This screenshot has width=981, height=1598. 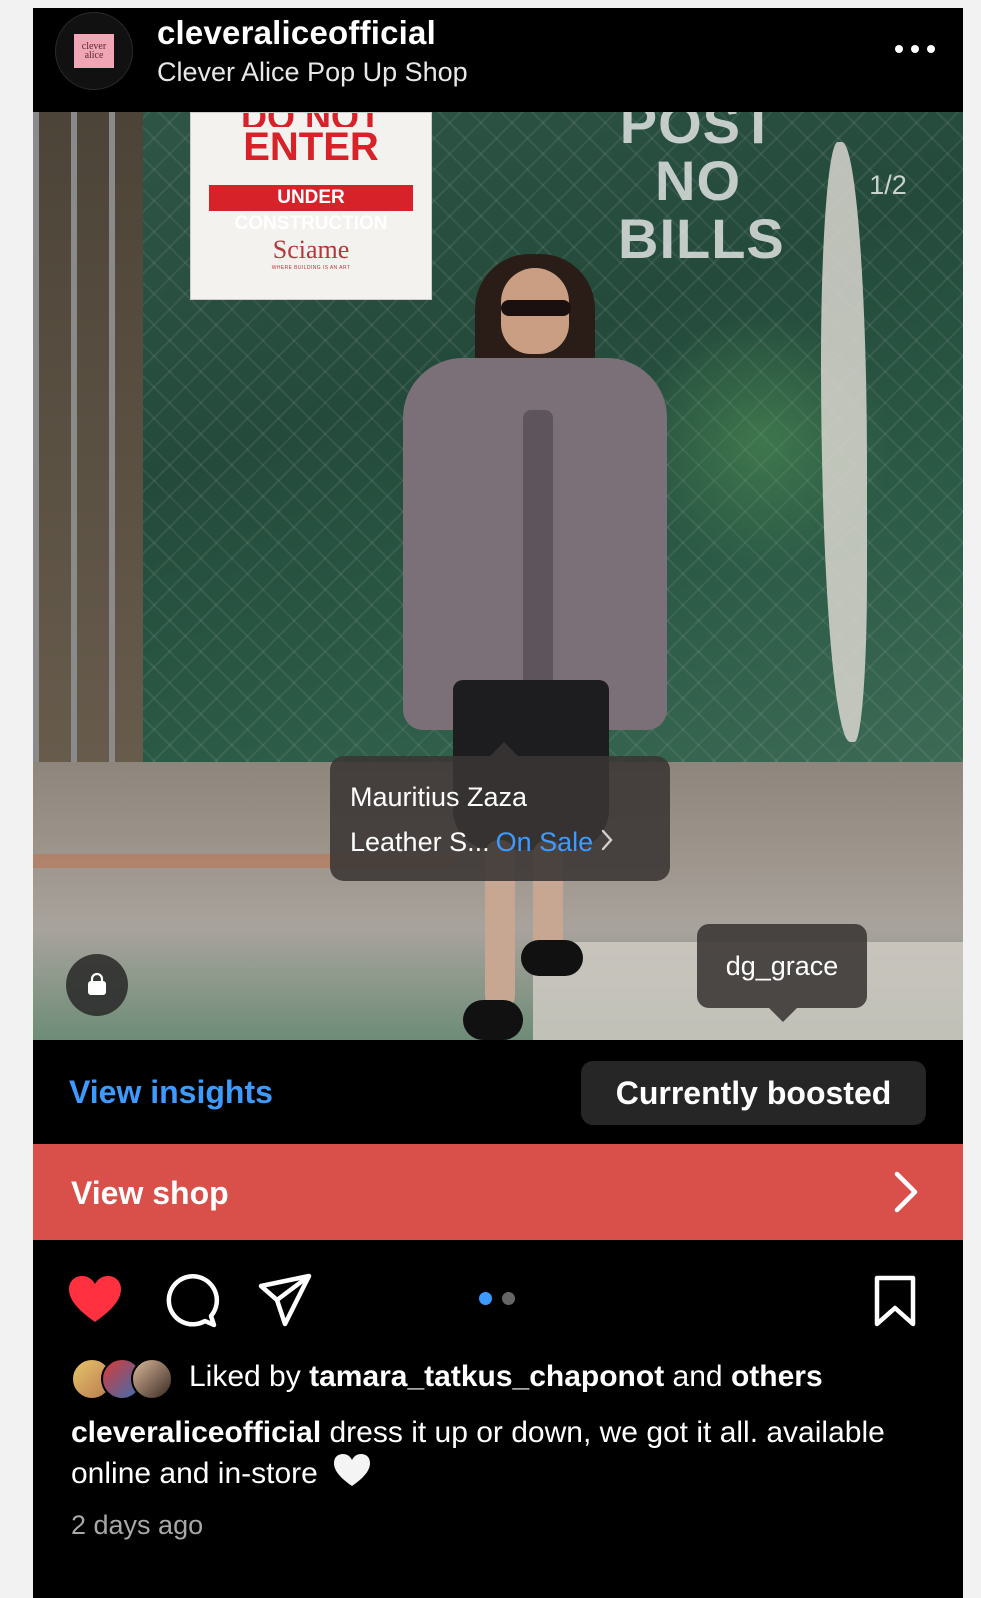 I want to click on post-timestamp: 2 days ago, so click(x=137, y=1525).